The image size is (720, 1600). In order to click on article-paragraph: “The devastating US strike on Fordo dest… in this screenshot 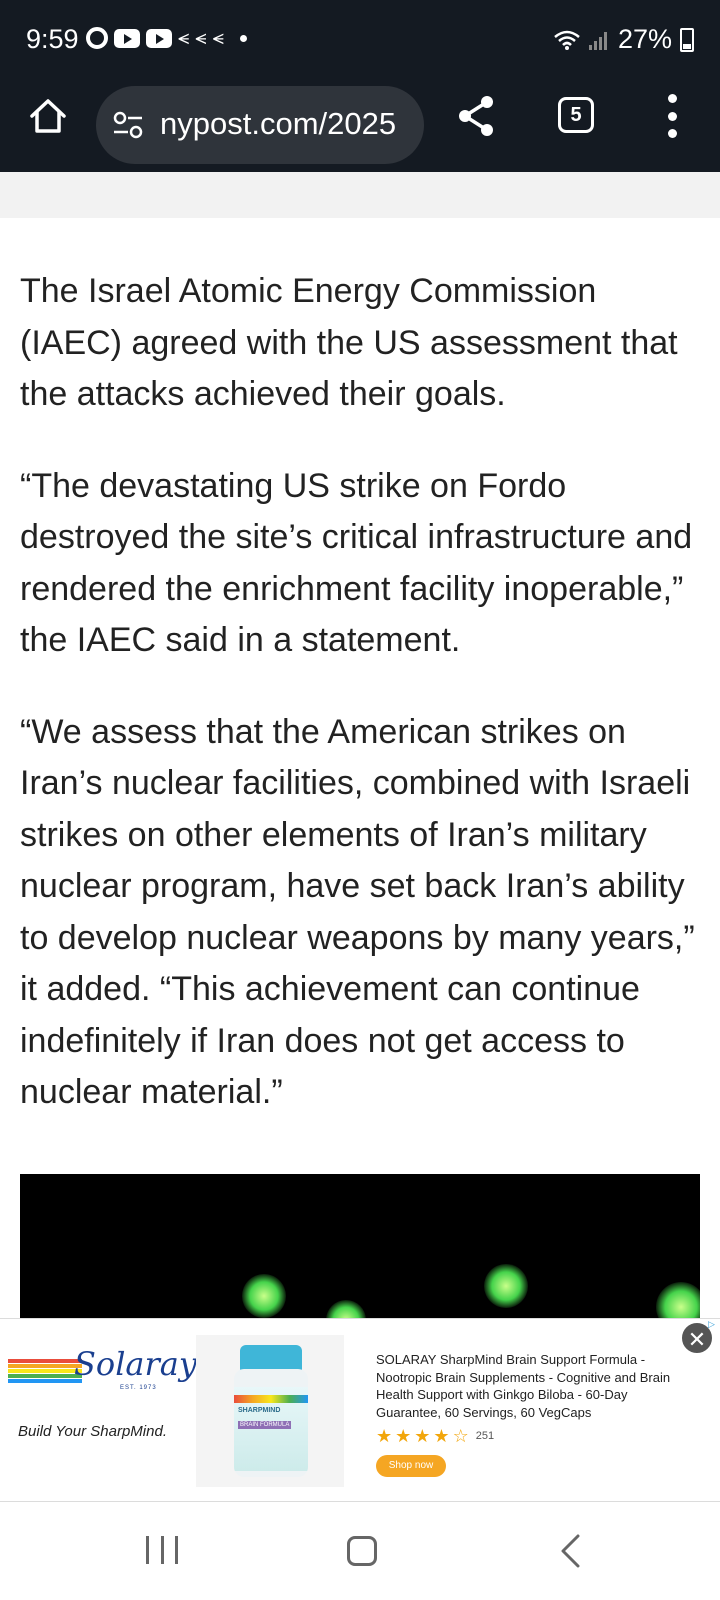, I will do `click(356, 563)`.